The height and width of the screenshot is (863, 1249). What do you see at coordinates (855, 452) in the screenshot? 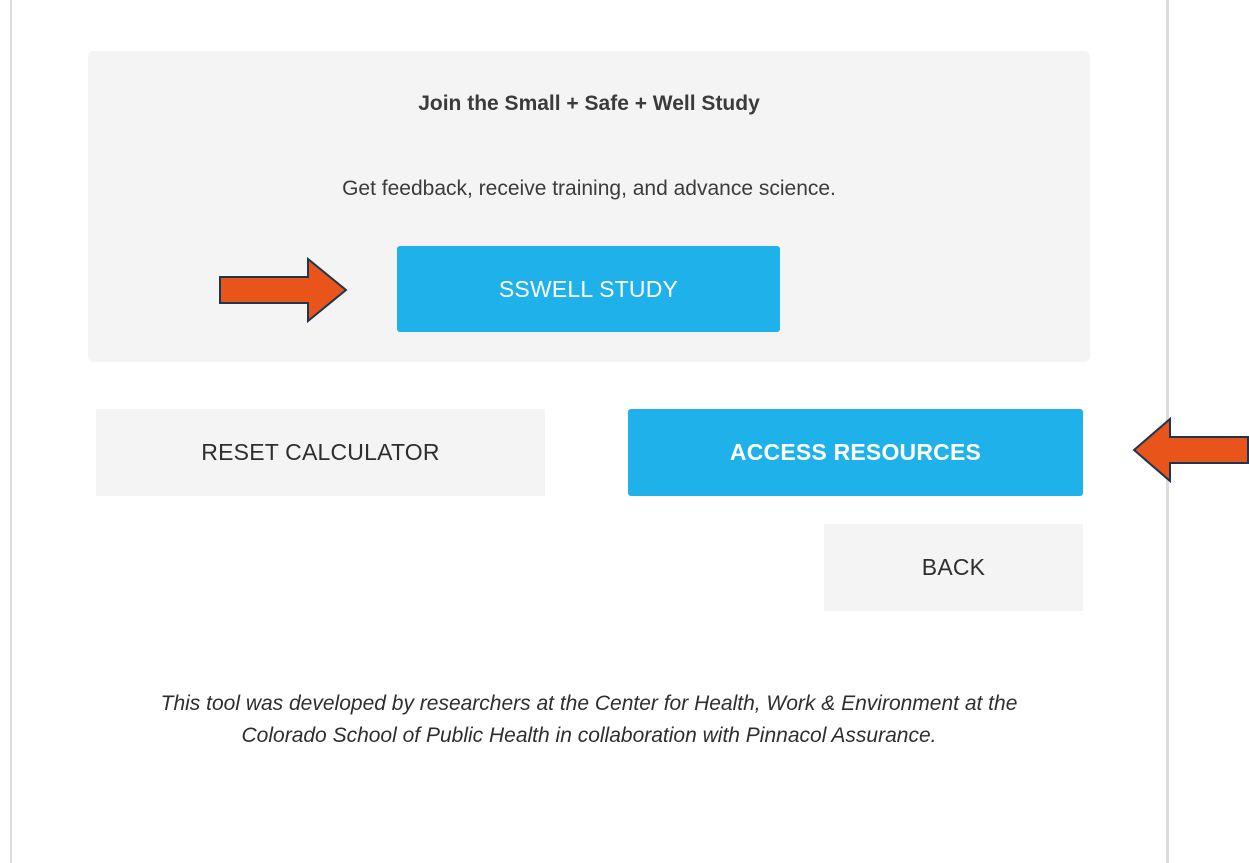
I see `access-resources-button: ACCESS RESOURCES` at bounding box center [855, 452].